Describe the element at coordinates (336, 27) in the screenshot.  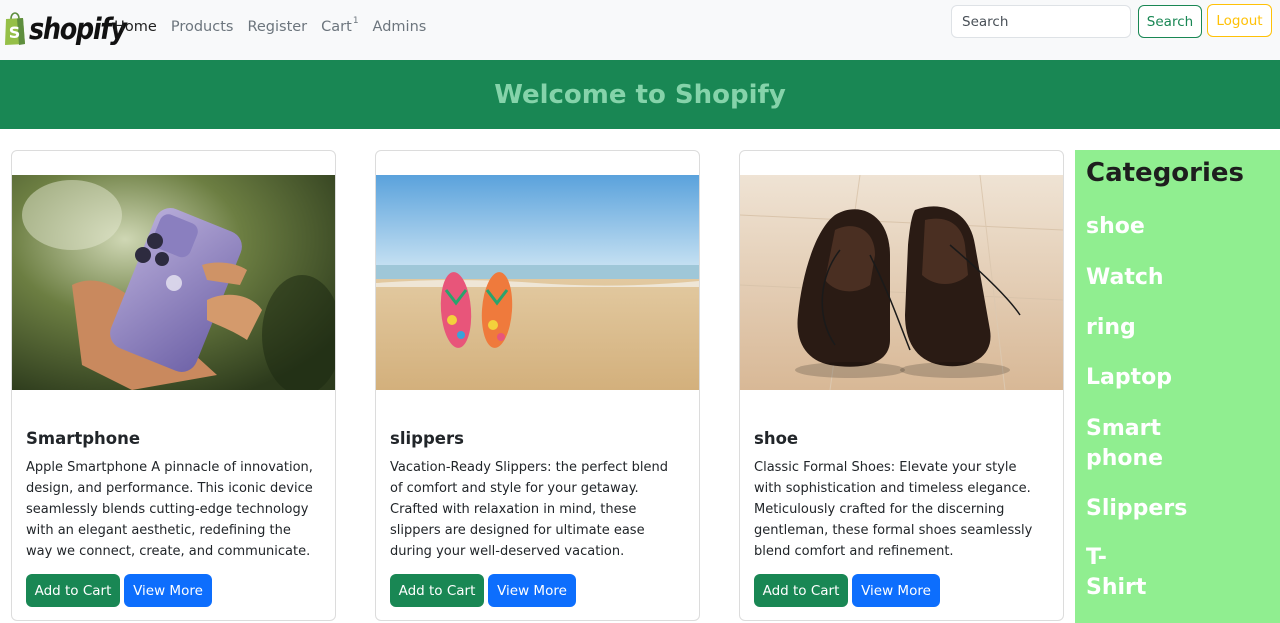
I see `nav-cart-label: Cart` at that location.